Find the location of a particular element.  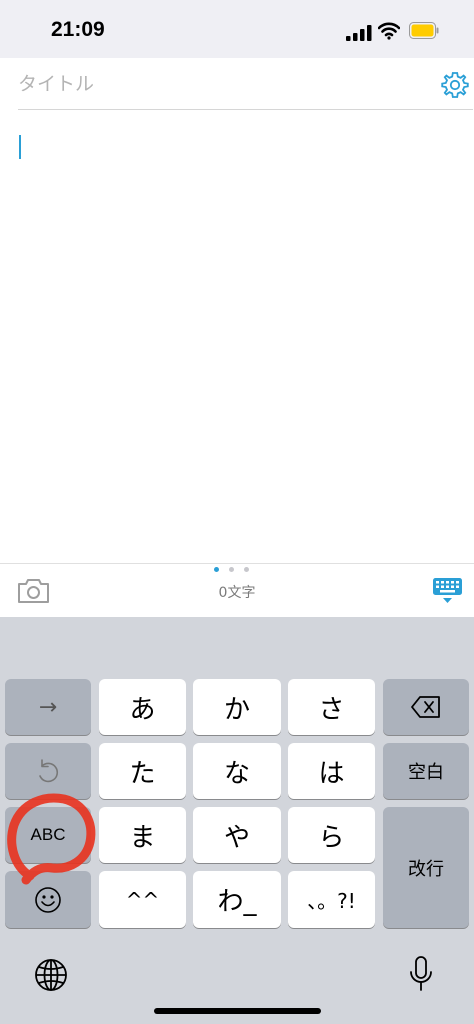

title-row is located at coordinates (237, 84).